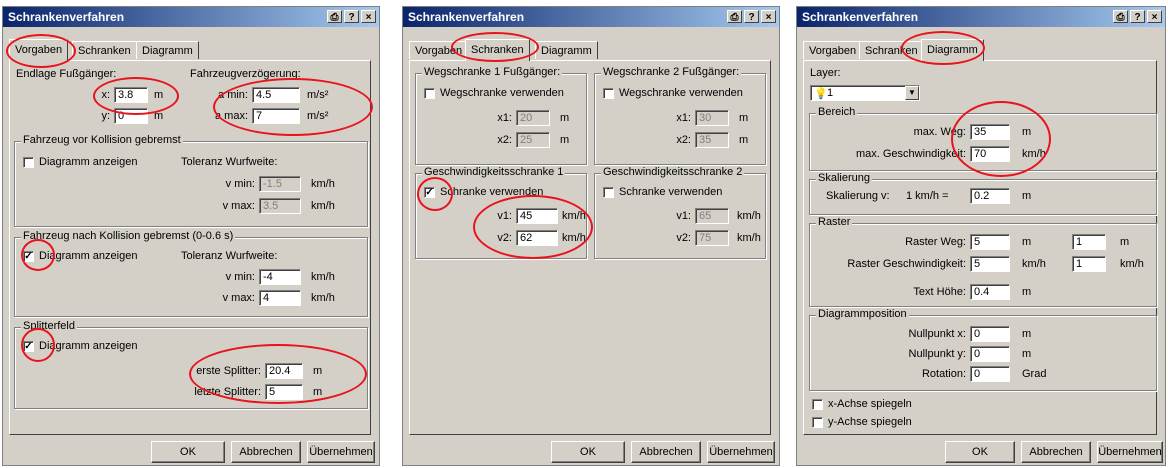  What do you see at coordinates (1089, 242) in the screenshot?
I see `rweg-input-2: 1` at bounding box center [1089, 242].